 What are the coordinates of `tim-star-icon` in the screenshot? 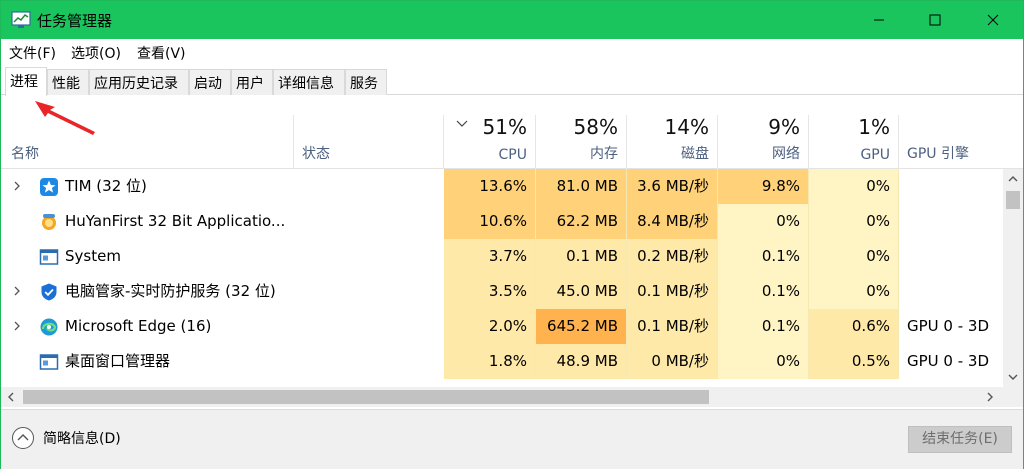 It's located at (49, 187).